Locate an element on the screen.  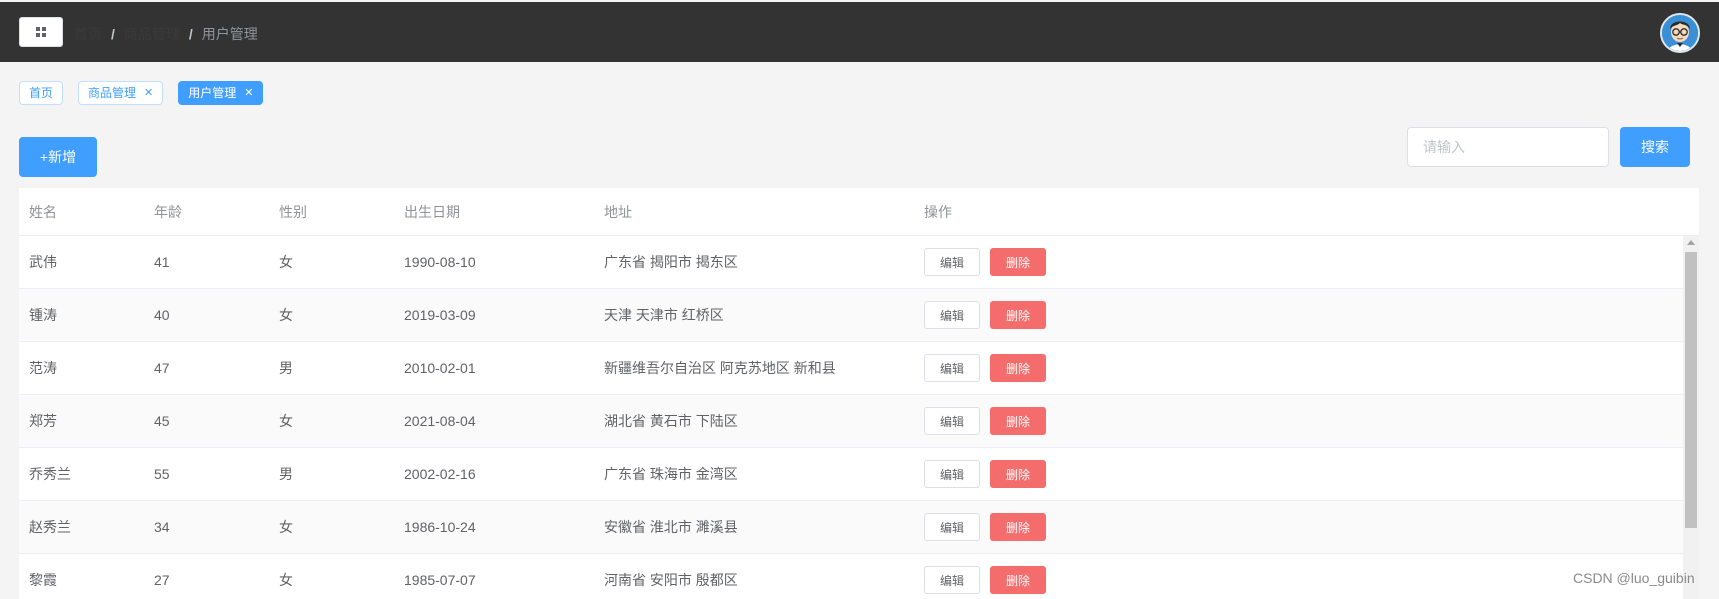
user-avatar is located at coordinates (1680, 33).